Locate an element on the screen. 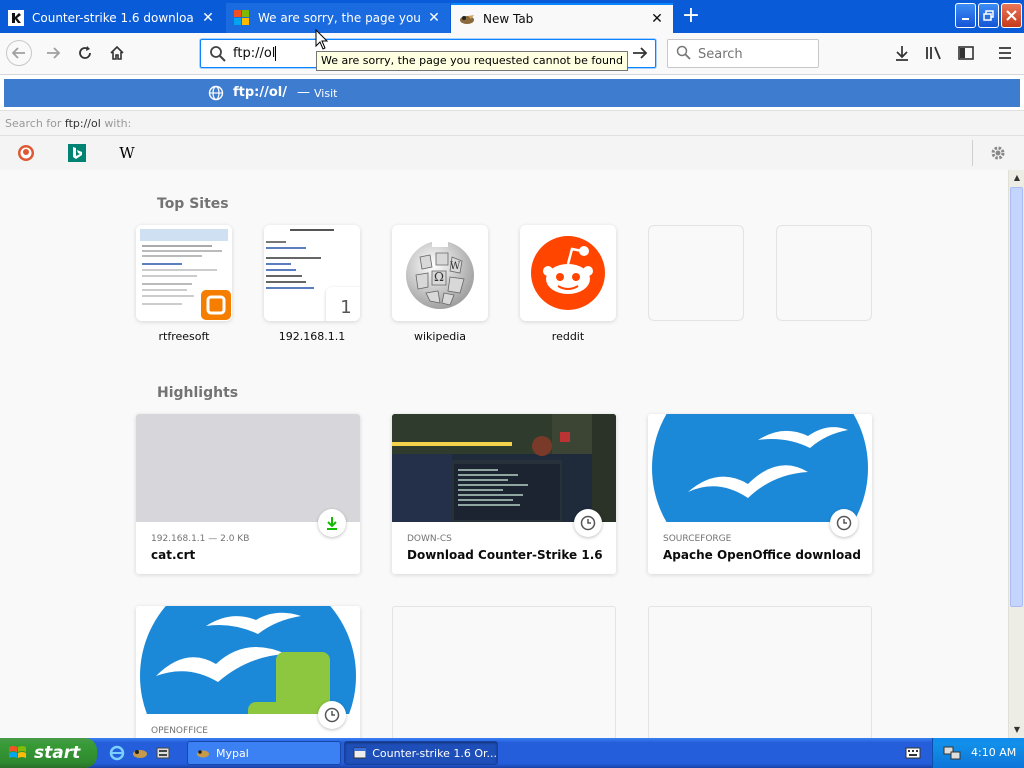 Image resolution: width=1024 pixels, height=768 pixels. downloads-button is located at coordinates (902, 53).